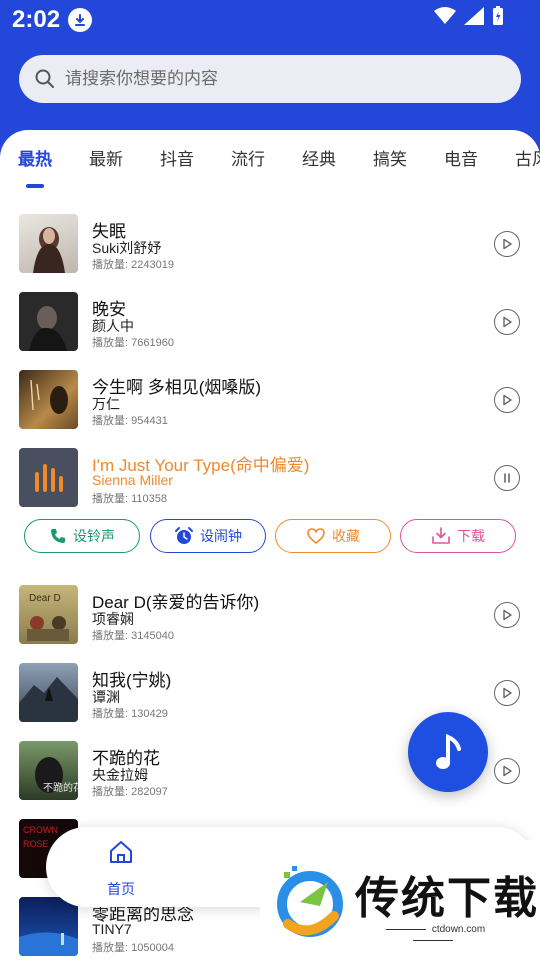 The height and width of the screenshot is (960, 540). What do you see at coordinates (390, 157) in the screenshot?
I see `tab-funny: 搞笑` at bounding box center [390, 157].